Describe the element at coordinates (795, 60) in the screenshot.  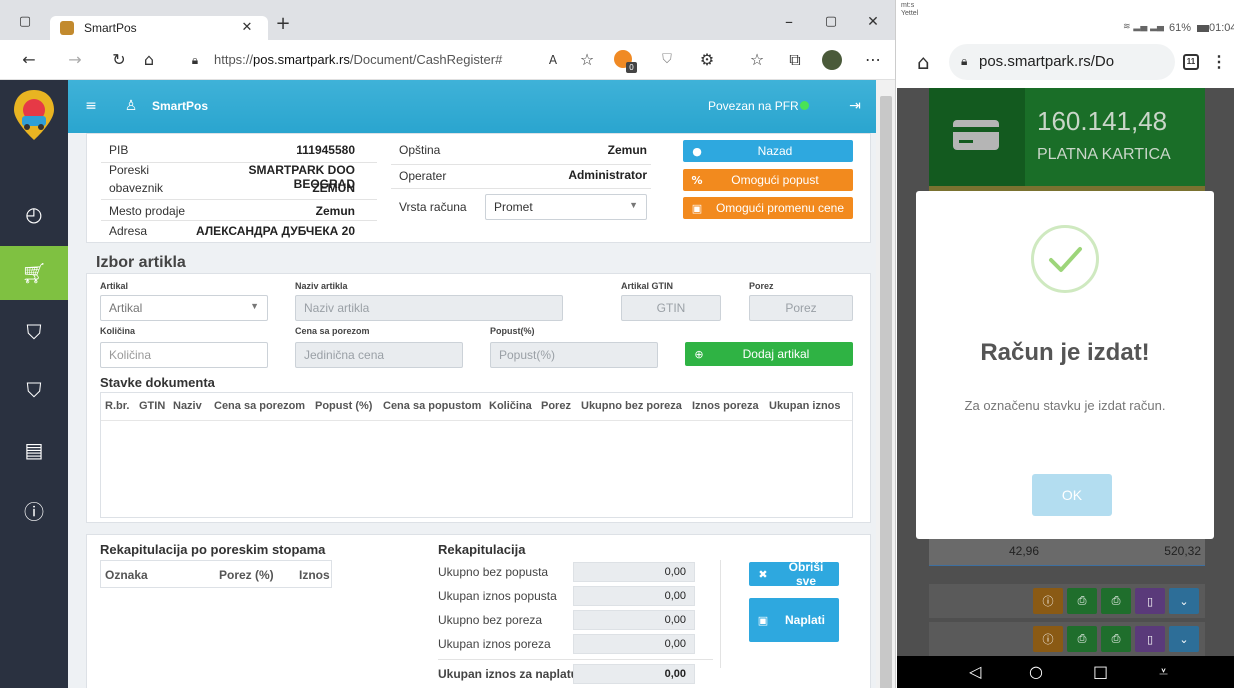
I see `collections-icon: ⧉` at that location.